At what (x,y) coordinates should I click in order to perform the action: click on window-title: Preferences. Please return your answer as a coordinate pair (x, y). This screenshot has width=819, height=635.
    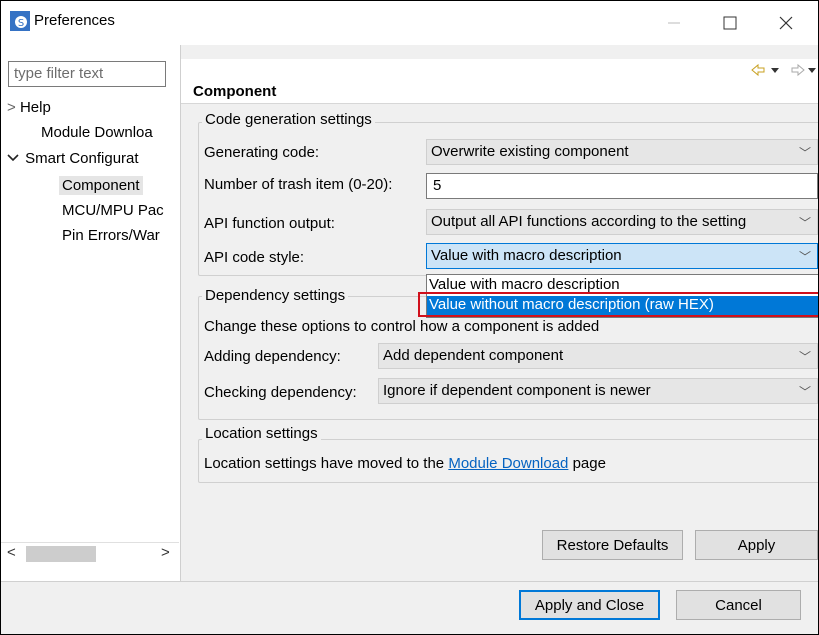
    Looking at the image, I should click on (74, 20).